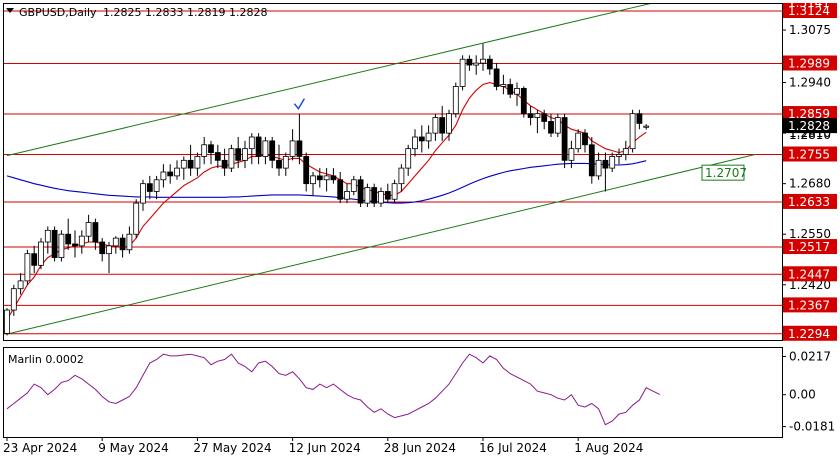  What do you see at coordinates (608, 448) in the screenshot?
I see `time-tick-label: 1 Aug 2024` at bounding box center [608, 448].